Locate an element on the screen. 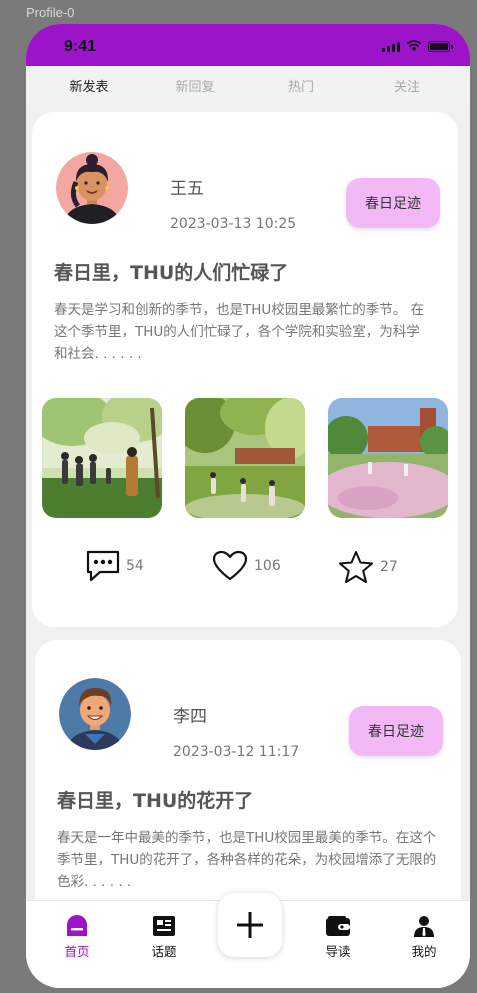 Image resolution: width=477 pixels, height=993 pixels. nav-guide: 导读 is located at coordinates (338, 937).